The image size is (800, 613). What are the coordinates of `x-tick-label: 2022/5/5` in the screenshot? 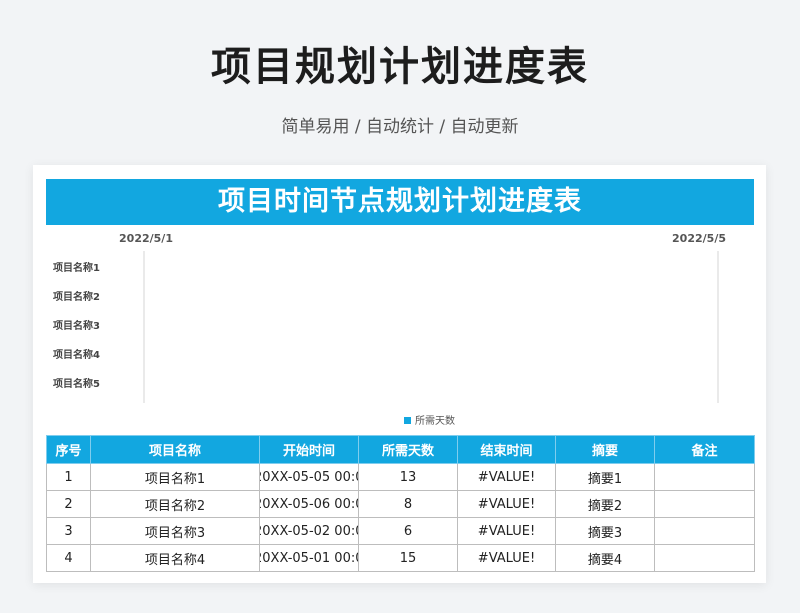 It's located at (699, 238).